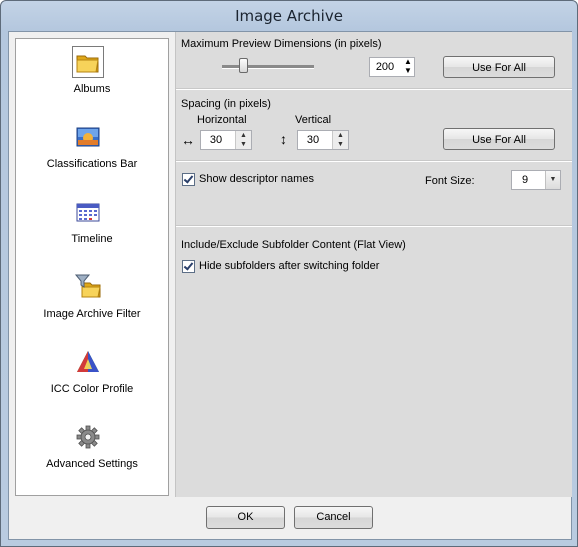  I want to click on font-size-label: Font Size:, so click(450, 181).